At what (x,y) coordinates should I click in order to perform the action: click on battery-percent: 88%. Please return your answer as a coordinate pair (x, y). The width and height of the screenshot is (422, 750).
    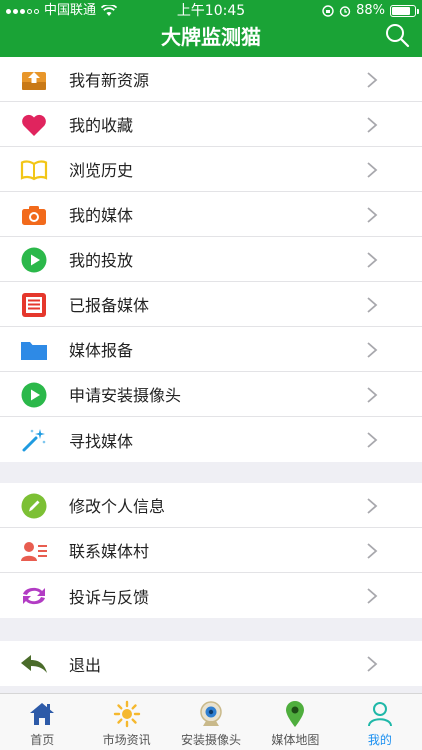
    Looking at the image, I should click on (370, 10).